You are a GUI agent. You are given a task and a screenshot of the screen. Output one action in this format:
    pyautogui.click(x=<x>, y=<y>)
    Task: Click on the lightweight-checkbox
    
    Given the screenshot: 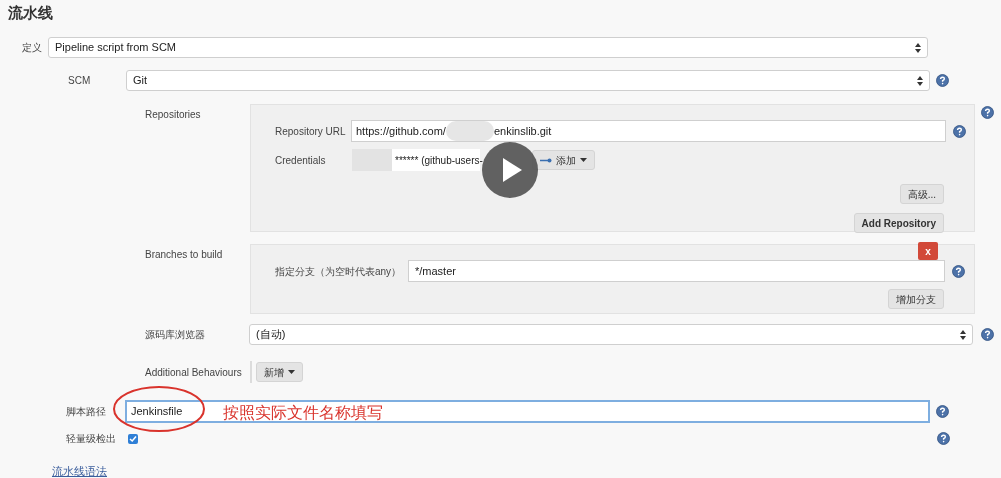 What is the action you would take?
    pyautogui.click(x=133, y=438)
    